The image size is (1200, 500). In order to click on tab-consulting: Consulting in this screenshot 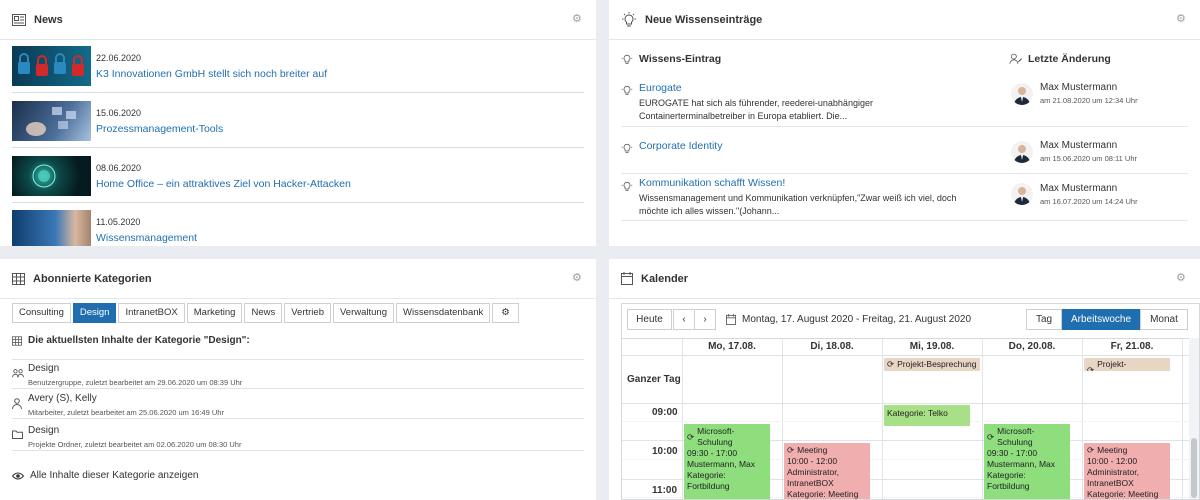, I will do `click(41, 313)`.